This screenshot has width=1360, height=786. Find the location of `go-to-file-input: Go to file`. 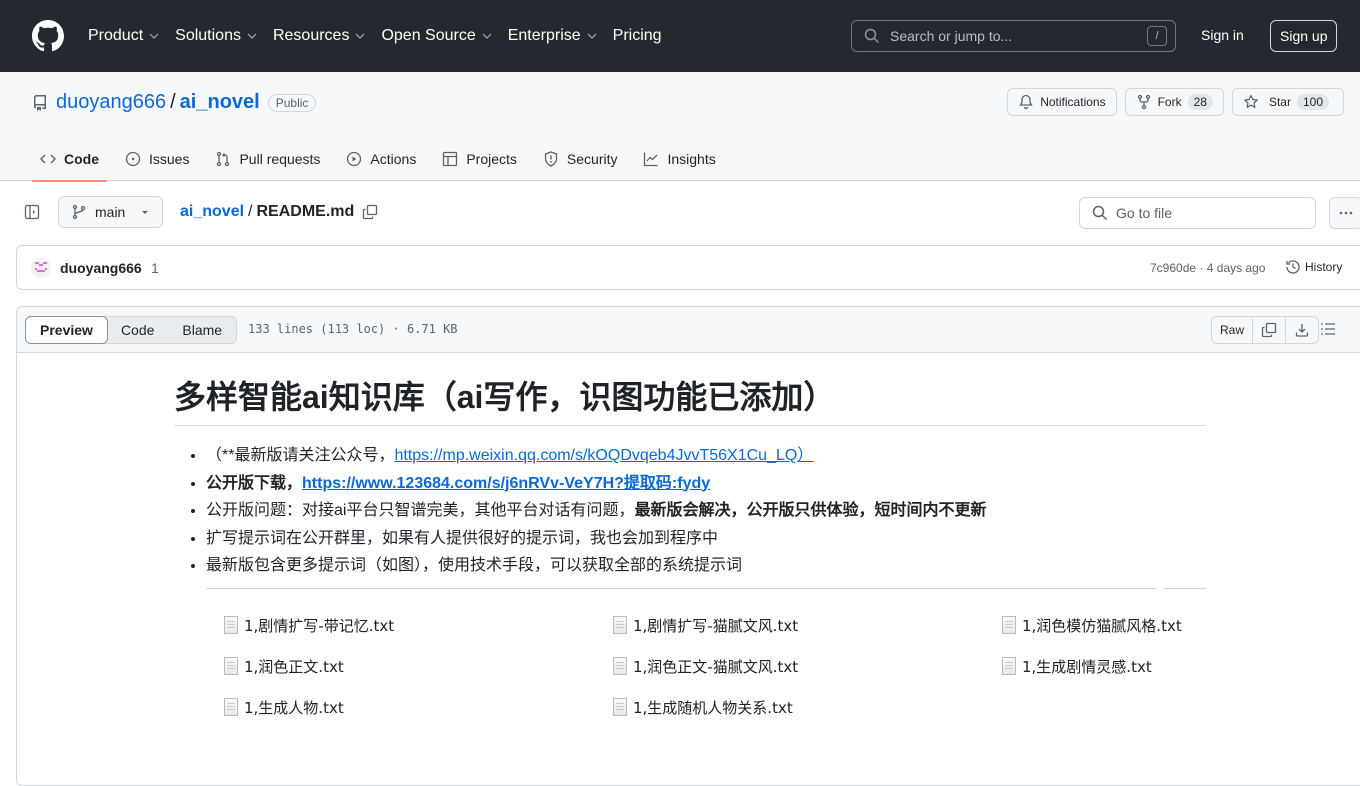

go-to-file-input: Go to file is located at coordinates (1197, 213).